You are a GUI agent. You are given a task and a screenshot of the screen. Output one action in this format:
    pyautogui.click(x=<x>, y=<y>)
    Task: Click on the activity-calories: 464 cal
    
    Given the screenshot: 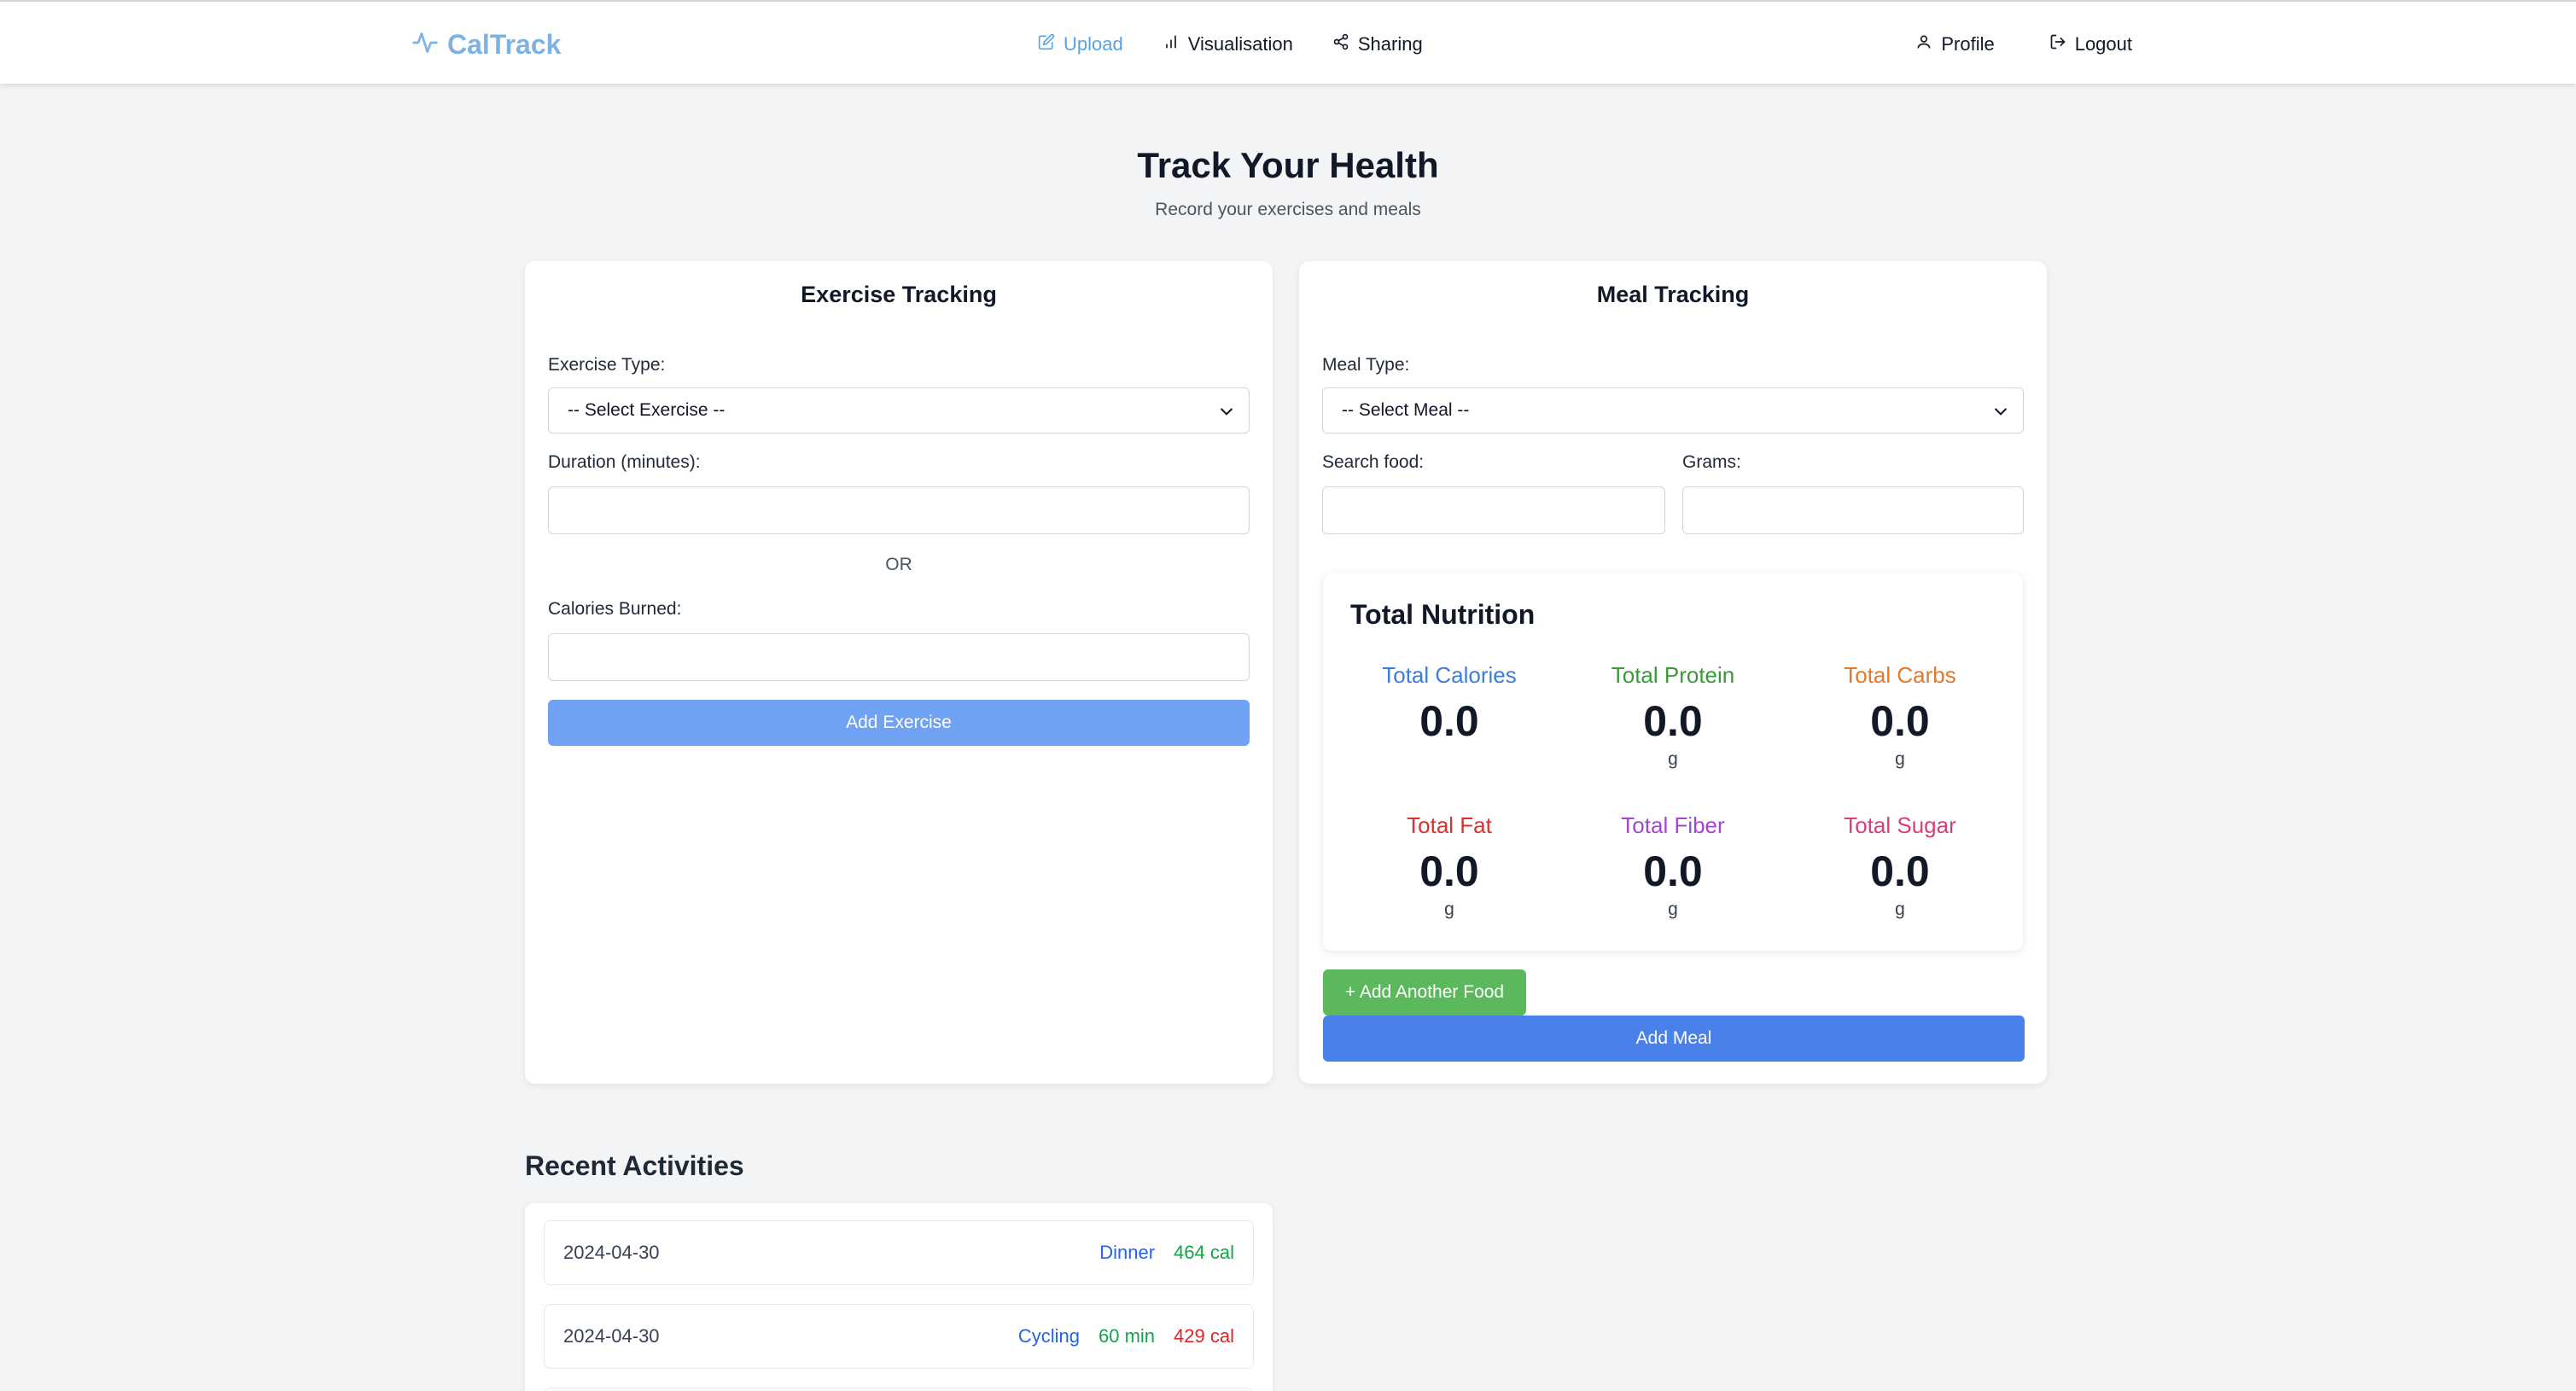 What is the action you would take?
    pyautogui.click(x=1204, y=1252)
    